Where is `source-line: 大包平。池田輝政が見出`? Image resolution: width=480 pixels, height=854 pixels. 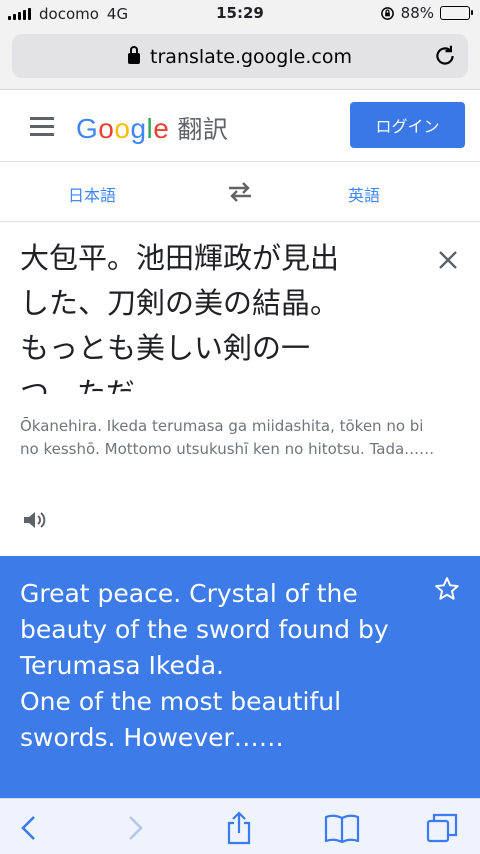 source-line: 大包平。池田輝政が見出 is located at coordinates (180, 258).